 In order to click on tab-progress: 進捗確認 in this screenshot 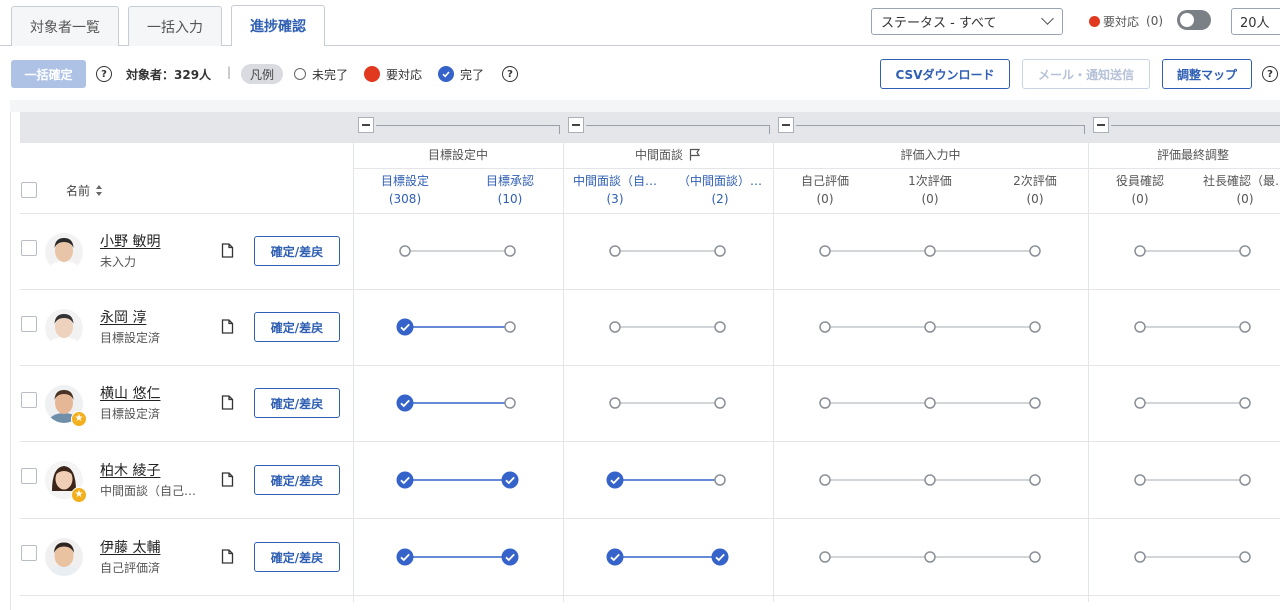, I will do `click(278, 25)`.